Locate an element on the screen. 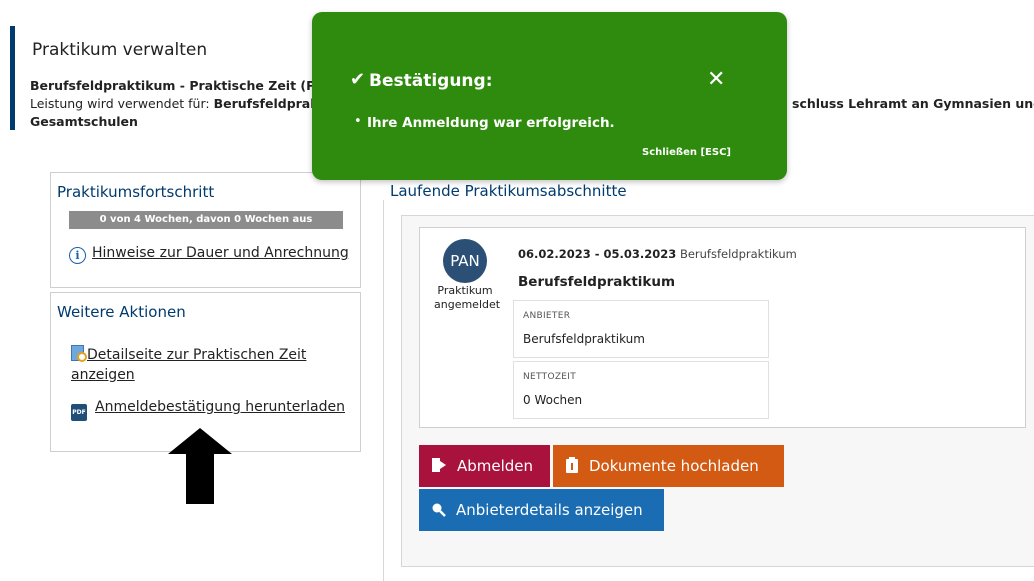 The image size is (1034, 581). exit-door-icon is located at coordinates (439, 466).